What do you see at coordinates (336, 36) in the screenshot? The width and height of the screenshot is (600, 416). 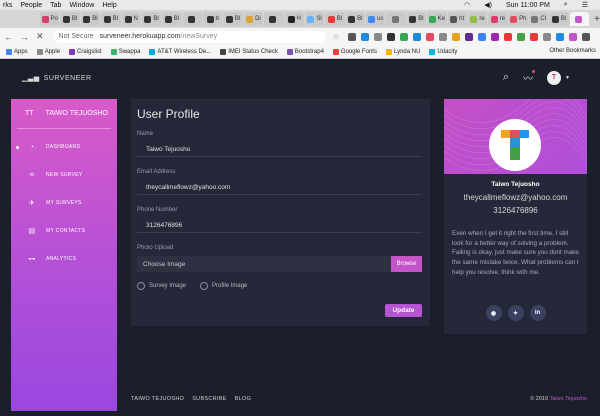 I see `star-icon: ☆` at bounding box center [336, 36].